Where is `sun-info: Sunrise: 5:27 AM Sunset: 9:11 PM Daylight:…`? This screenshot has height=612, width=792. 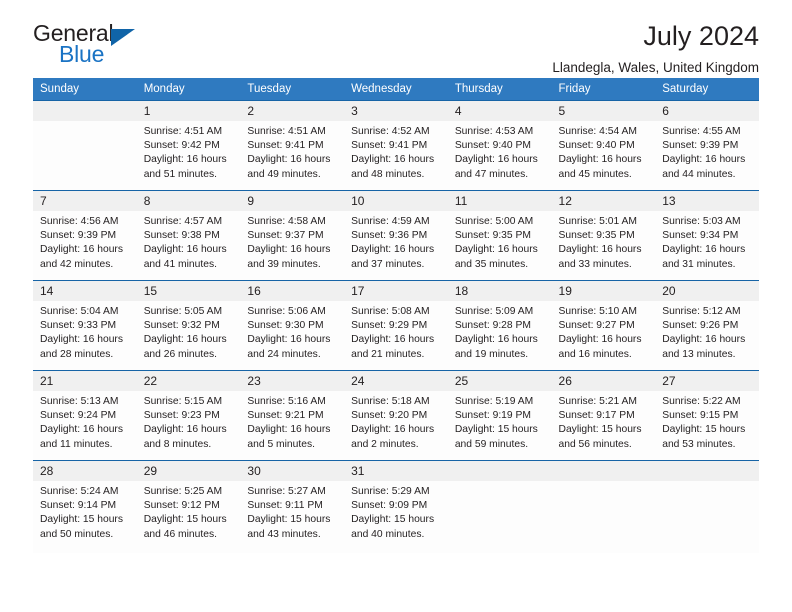
sun-info: Sunrise: 5:27 AM Sunset: 9:11 PM Daylight:… is located at coordinates (292, 511).